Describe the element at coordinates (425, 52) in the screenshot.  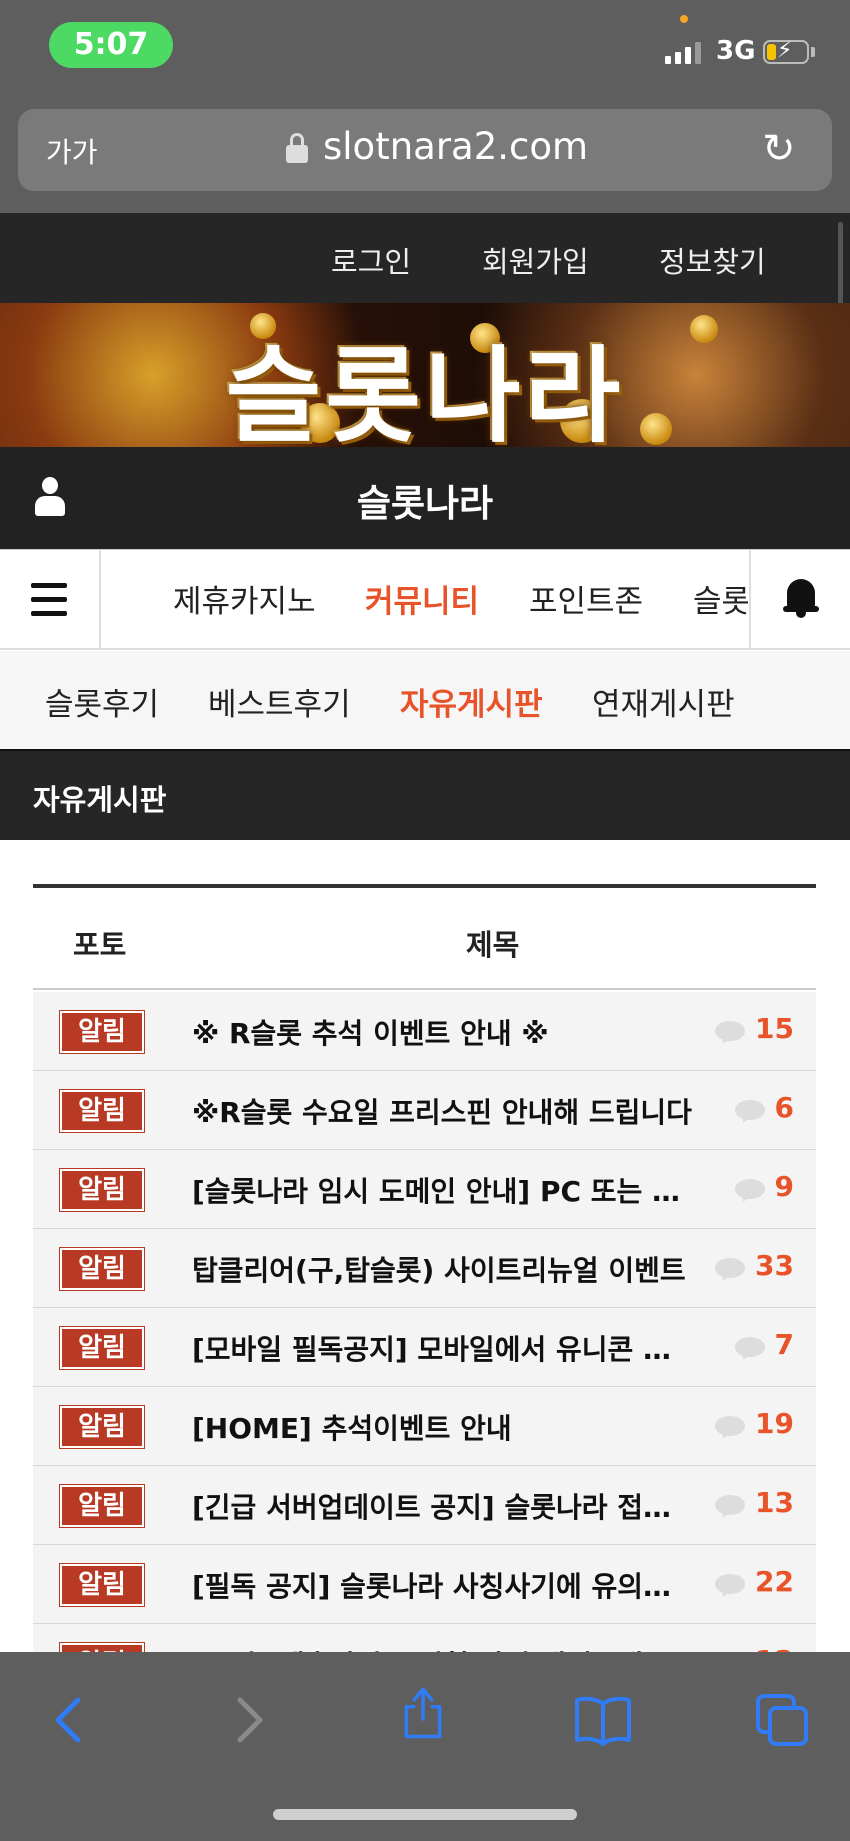
I see `status-bar: 5:07 3G ⚡` at that location.